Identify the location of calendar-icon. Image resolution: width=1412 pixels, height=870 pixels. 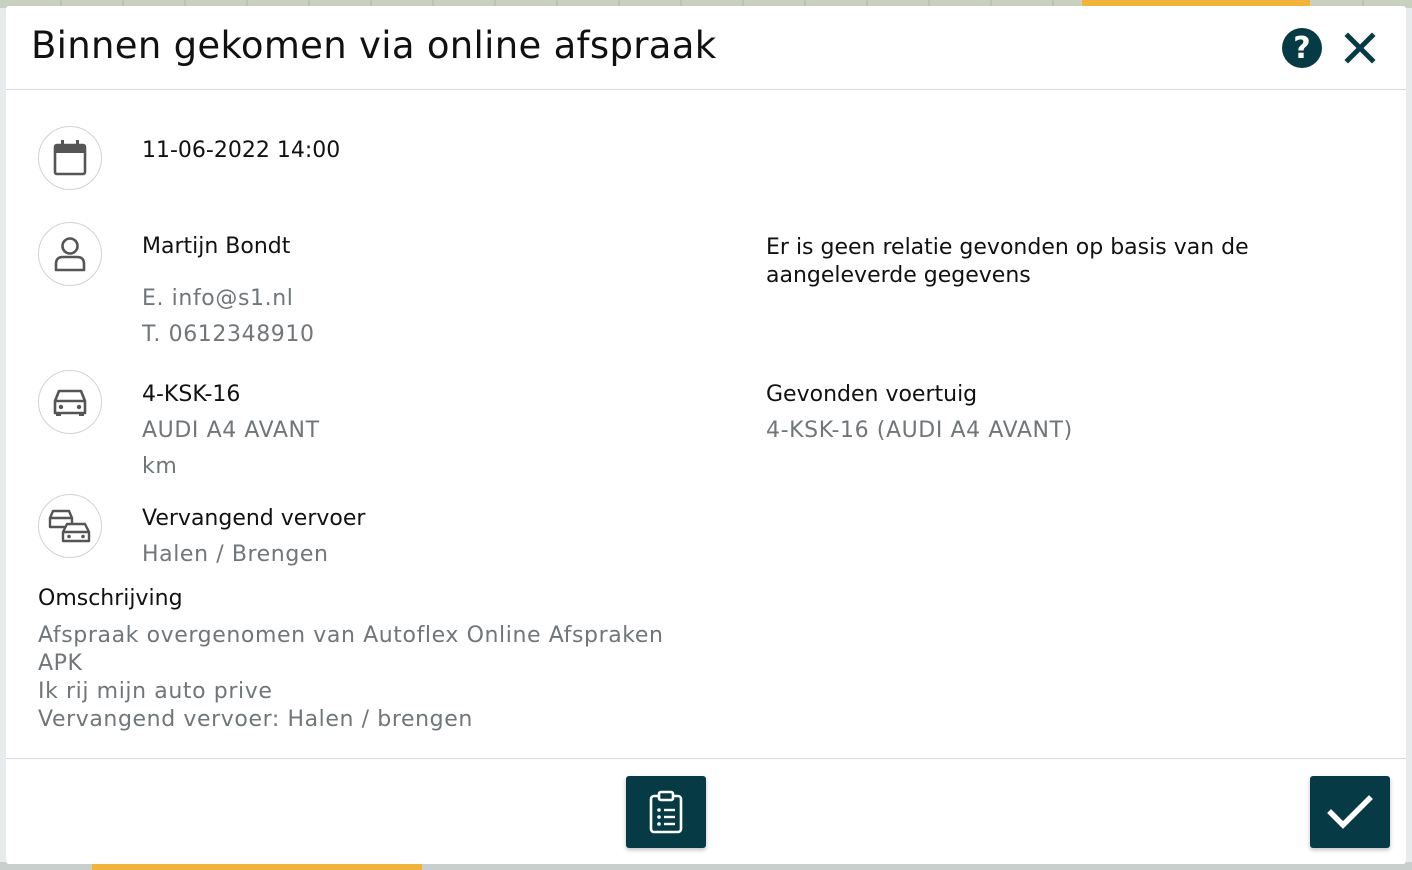
(70, 158).